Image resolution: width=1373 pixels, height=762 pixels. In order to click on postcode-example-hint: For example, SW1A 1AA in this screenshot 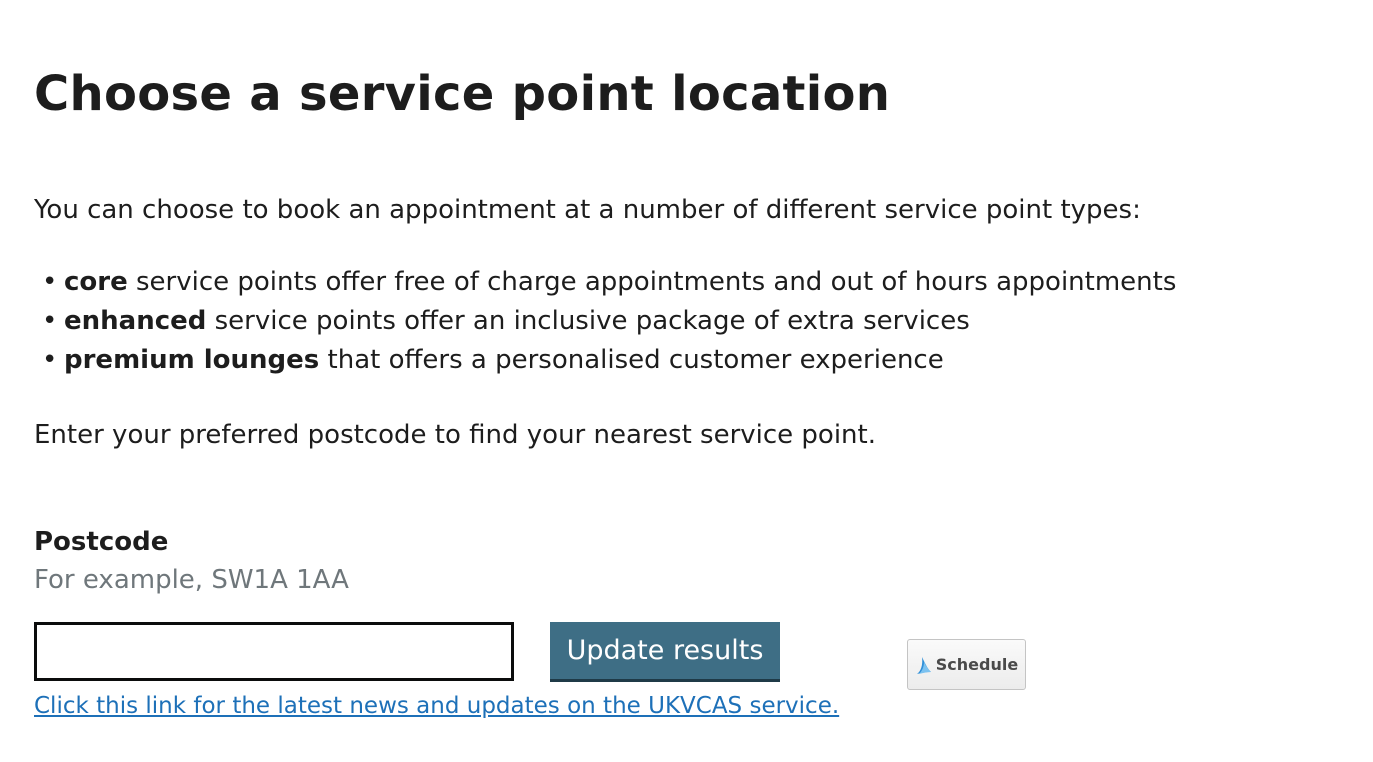, I will do `click(191, 580)`.